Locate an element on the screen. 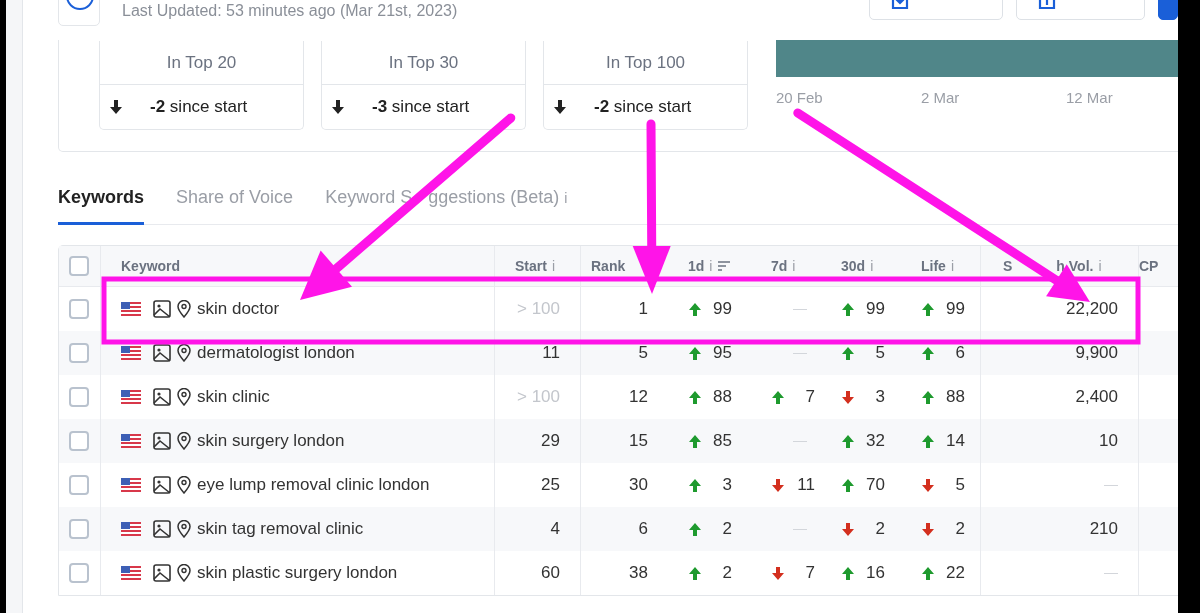  date-tick: 12 Mar is located at coordinates (1089, 97).